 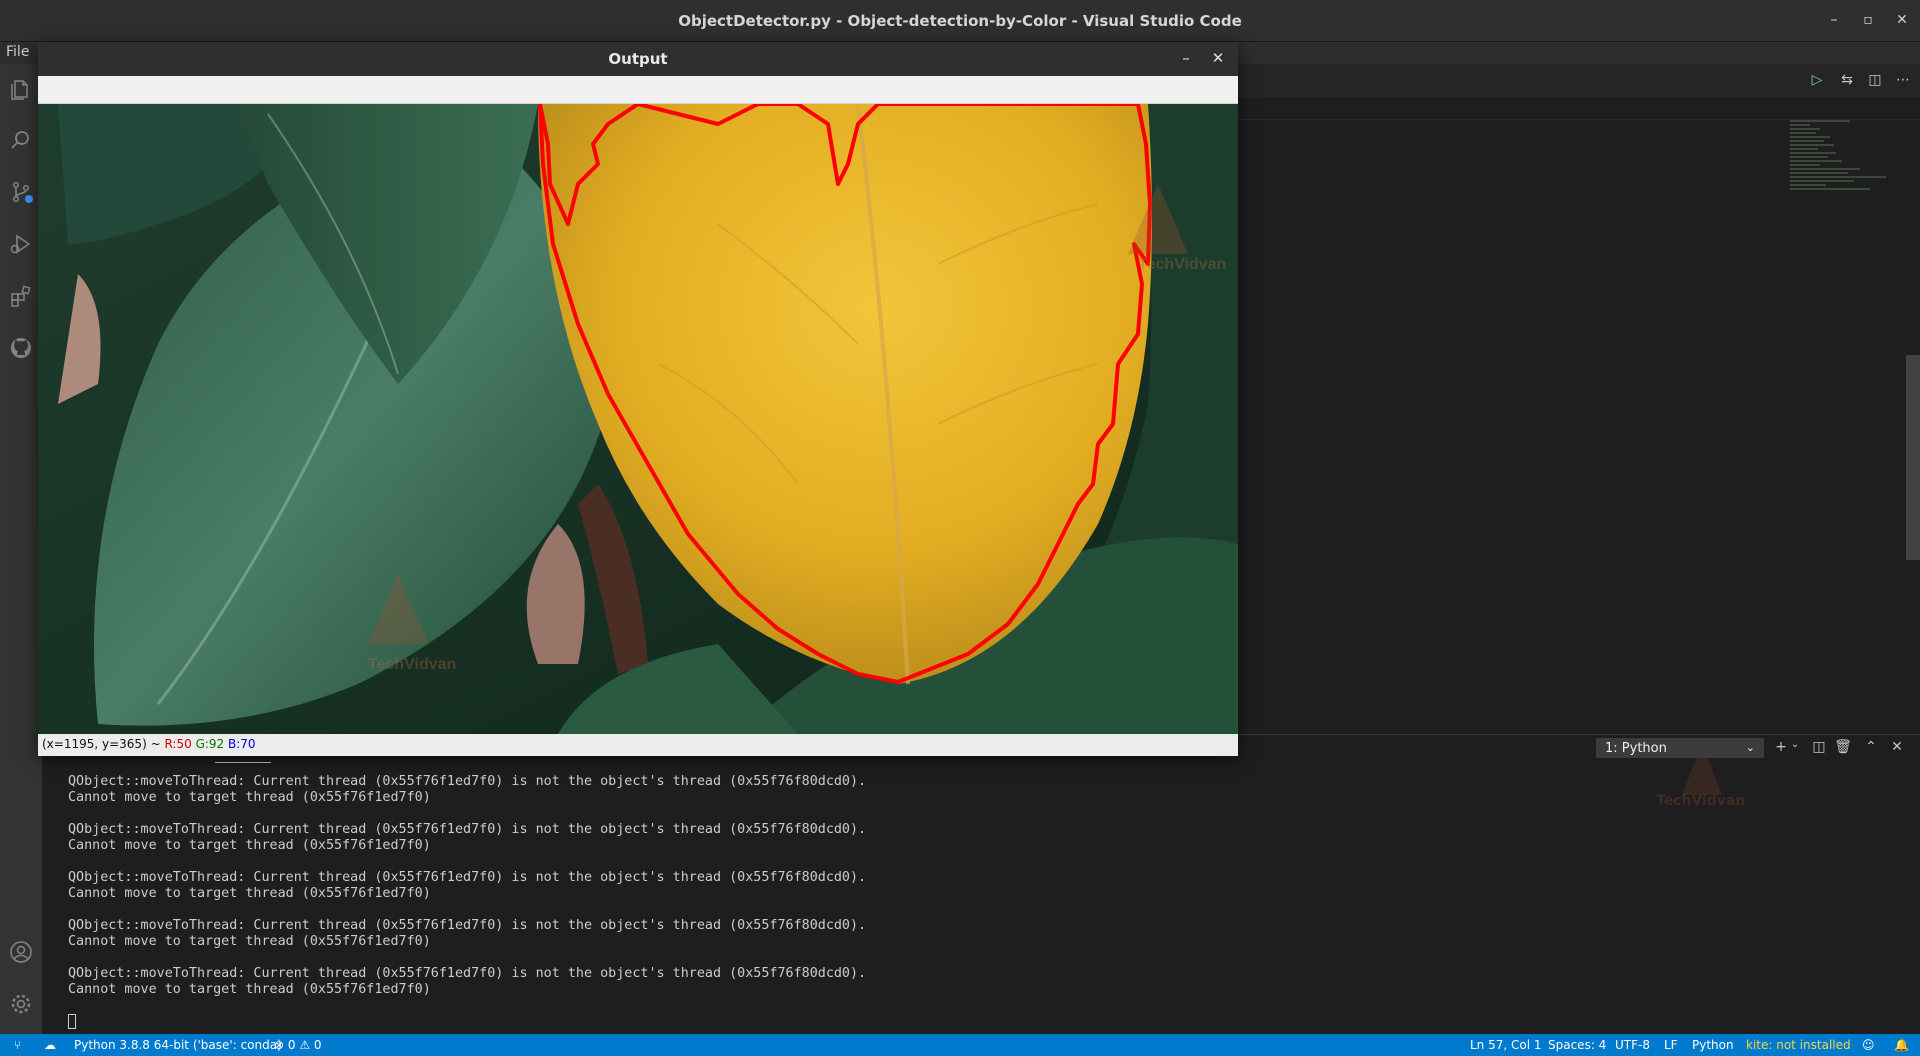 I want to click on pixel-blue-value: B:70, so click(x=242, y=744).